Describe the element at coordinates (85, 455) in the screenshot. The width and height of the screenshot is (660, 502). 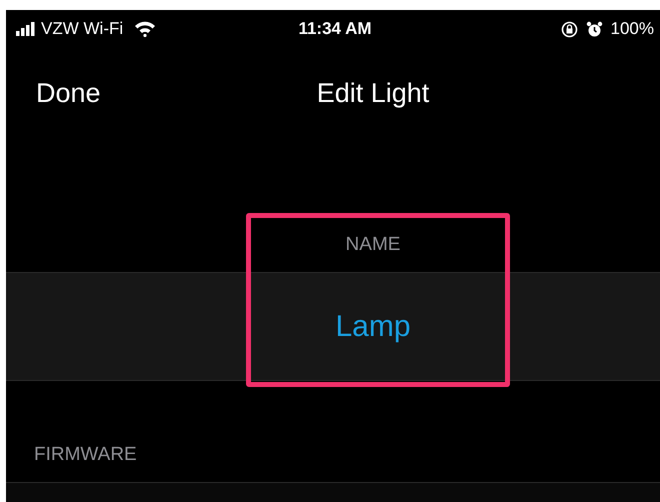
I see `section-header: FIRMWARE` at that location.